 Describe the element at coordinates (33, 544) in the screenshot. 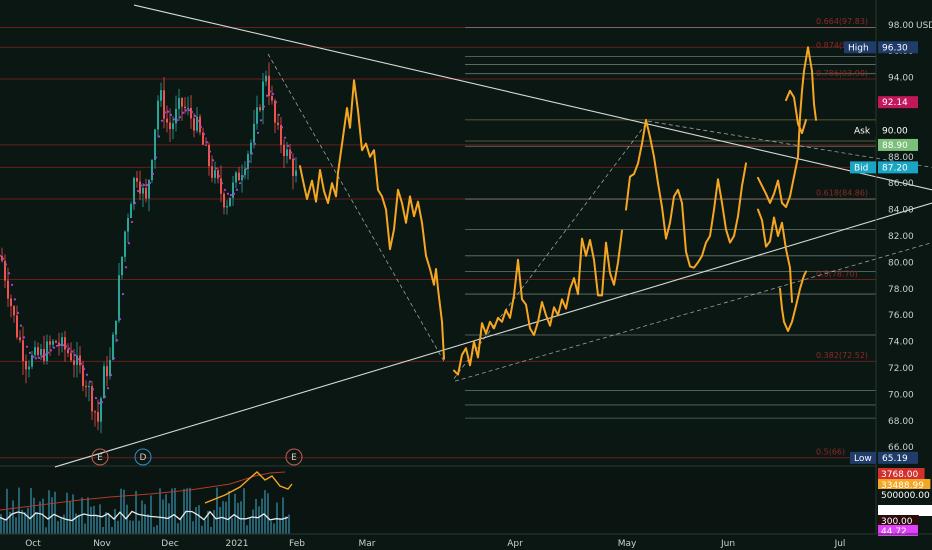

I see `time-tick-label: Oct` at that location.